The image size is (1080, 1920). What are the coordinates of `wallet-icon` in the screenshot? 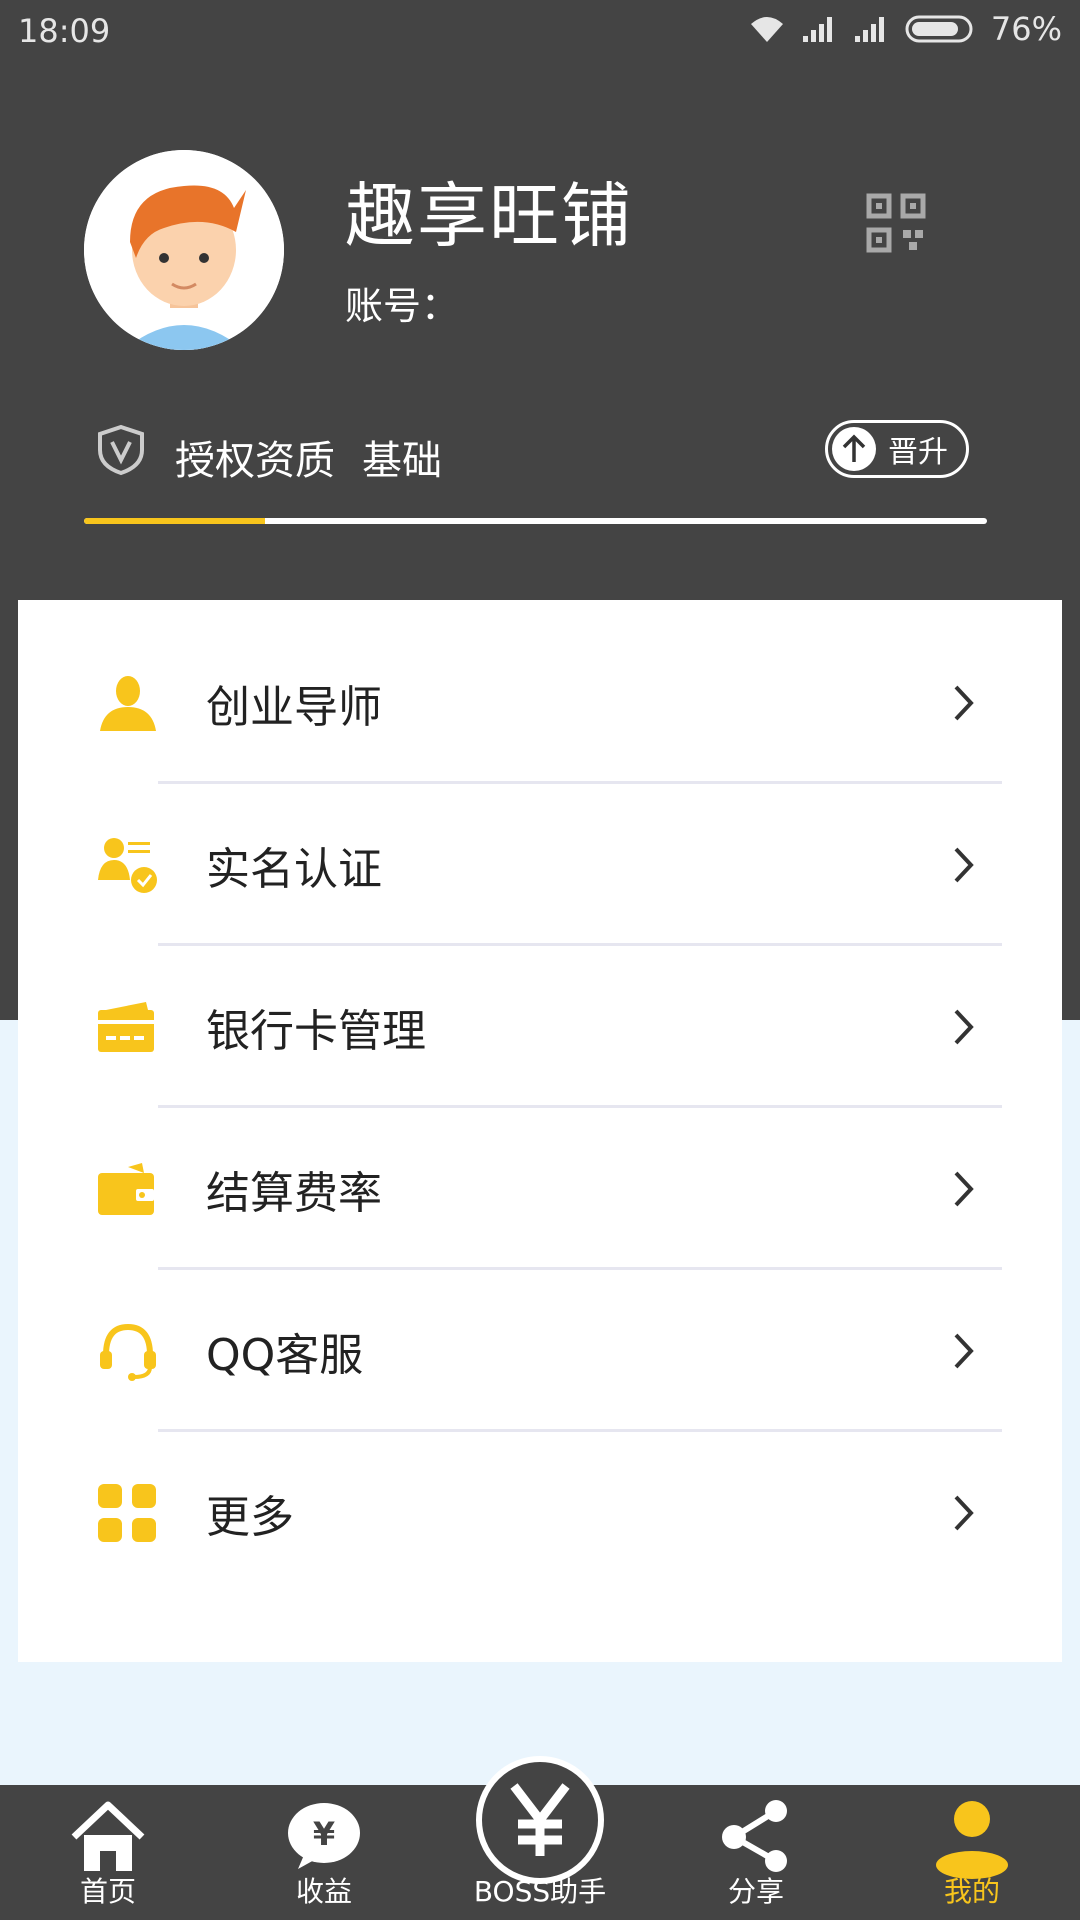 It's located at (126, 1189).